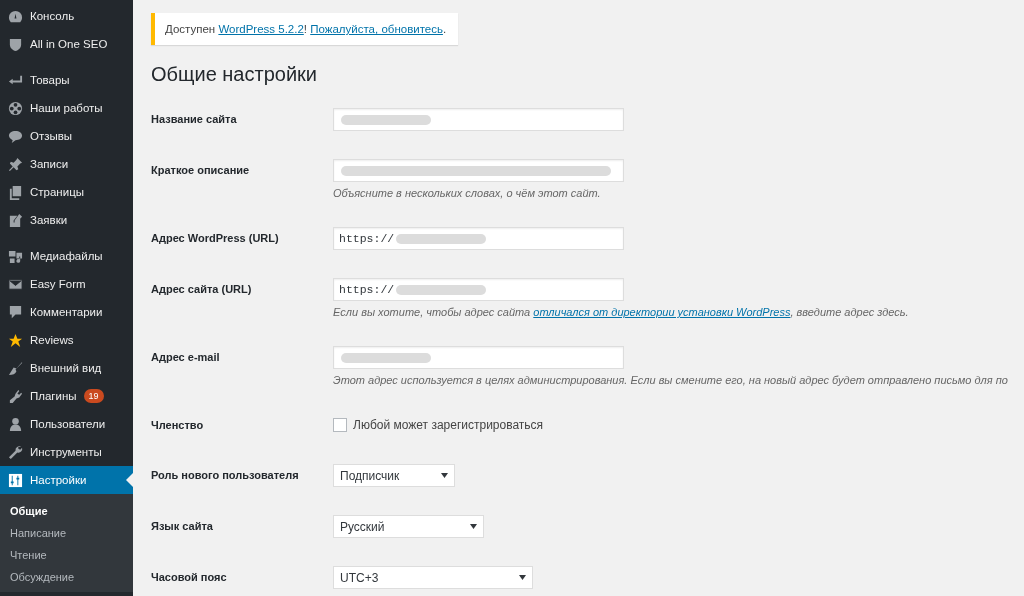 Image resolution: width=1024 pixels, height=596 pixels. I want to click on field-description: Этот адрес используется в целях администрирования. Если вы смените его, на новый адрес будет отправлено письмо для по, so click(671, 380).